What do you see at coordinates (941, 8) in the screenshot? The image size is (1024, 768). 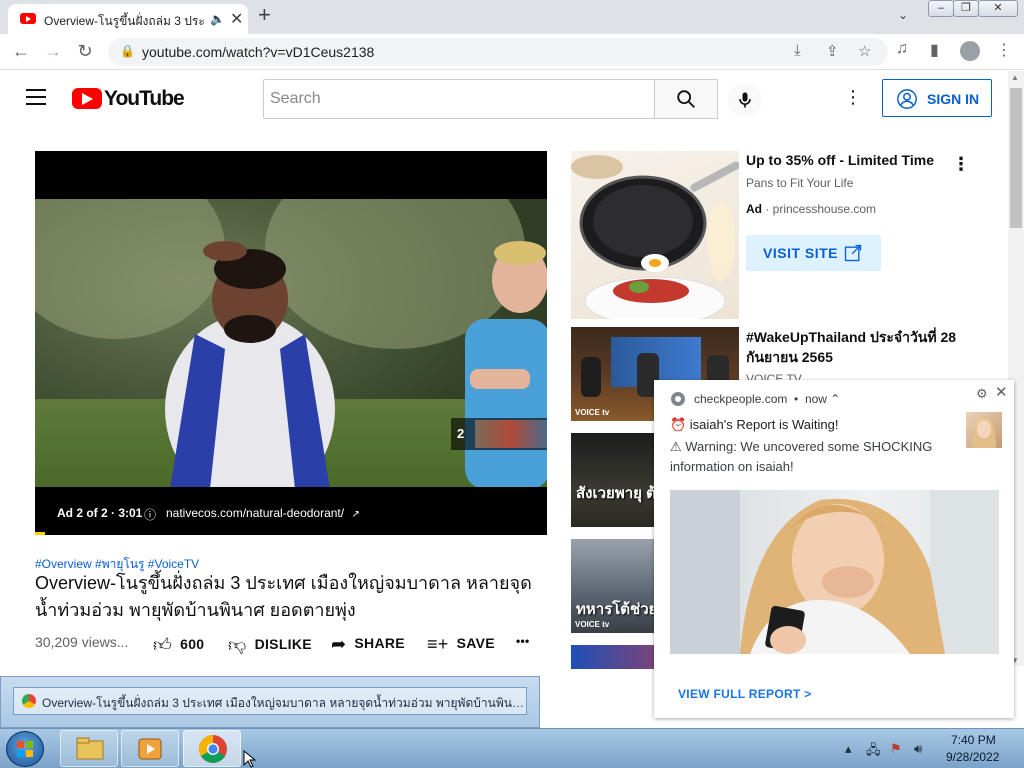 I see `minimize-button: –` at bounding box center [941, 8].